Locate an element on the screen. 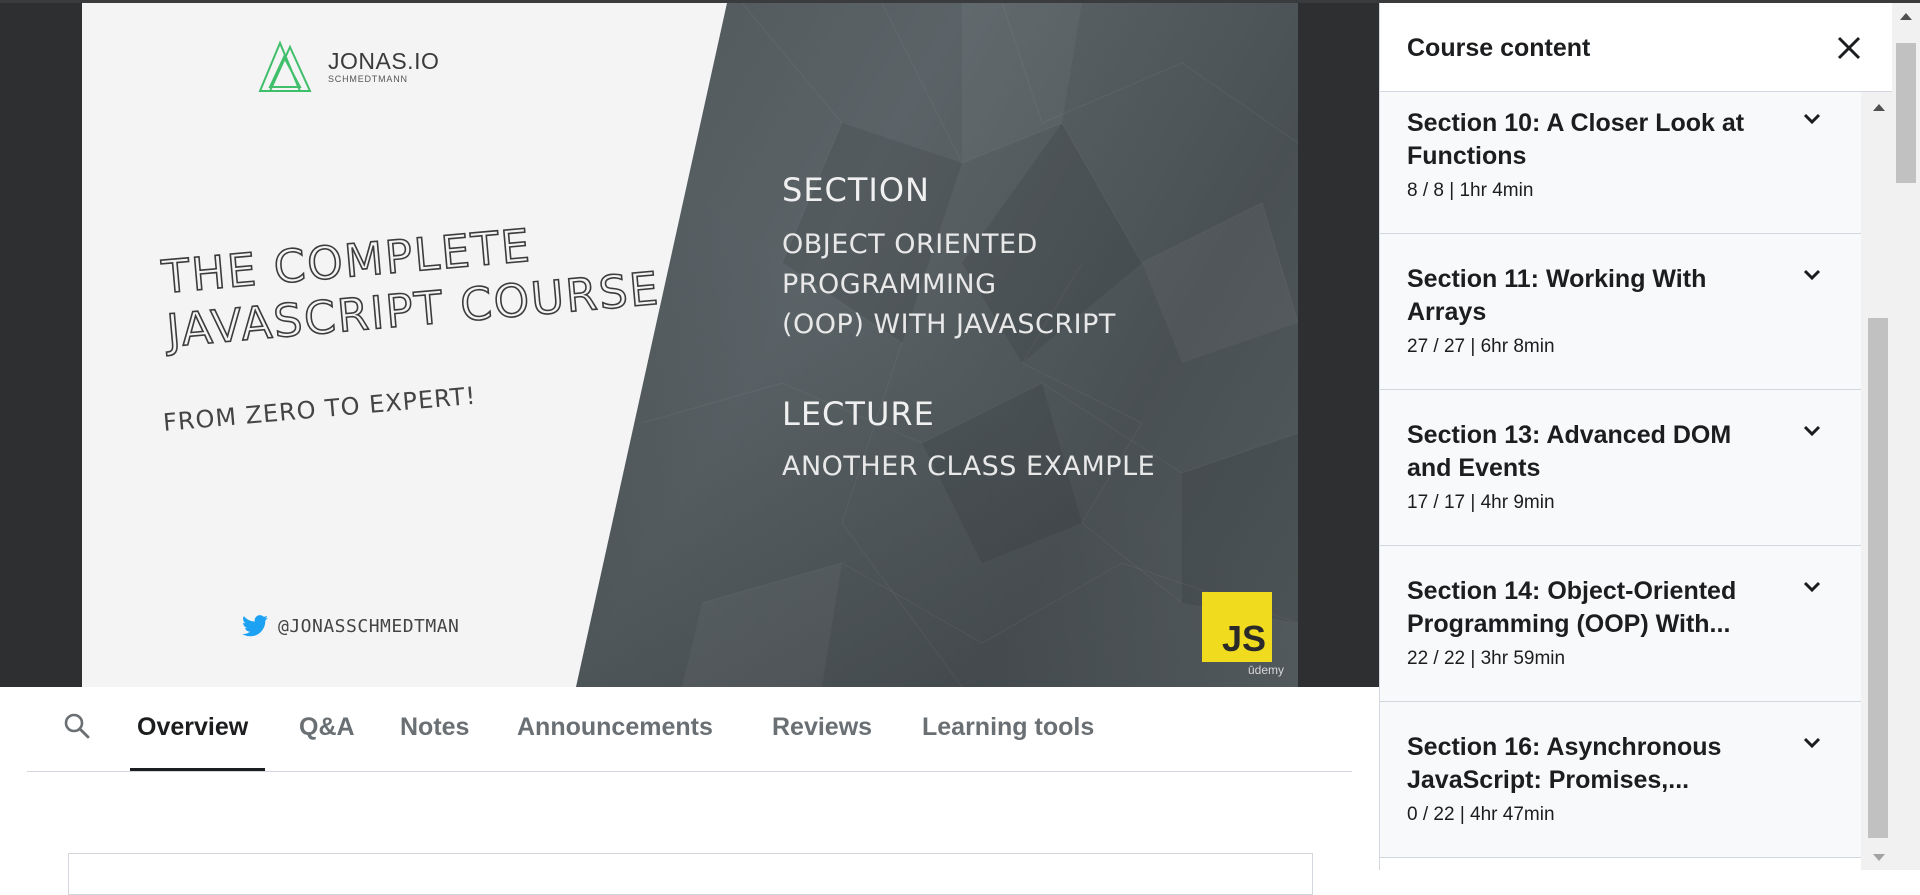 This screenshot has width=1920, height=895. slide-lecture-name: ANOTHER CLASS EXAMPLE is located at coordinates (969, 466).